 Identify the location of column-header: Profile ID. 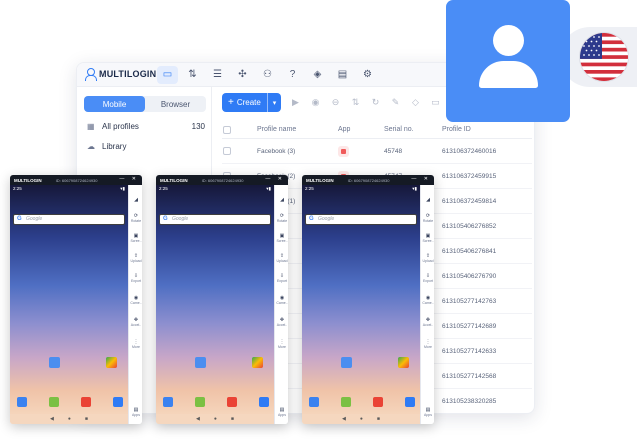
(487, 129).